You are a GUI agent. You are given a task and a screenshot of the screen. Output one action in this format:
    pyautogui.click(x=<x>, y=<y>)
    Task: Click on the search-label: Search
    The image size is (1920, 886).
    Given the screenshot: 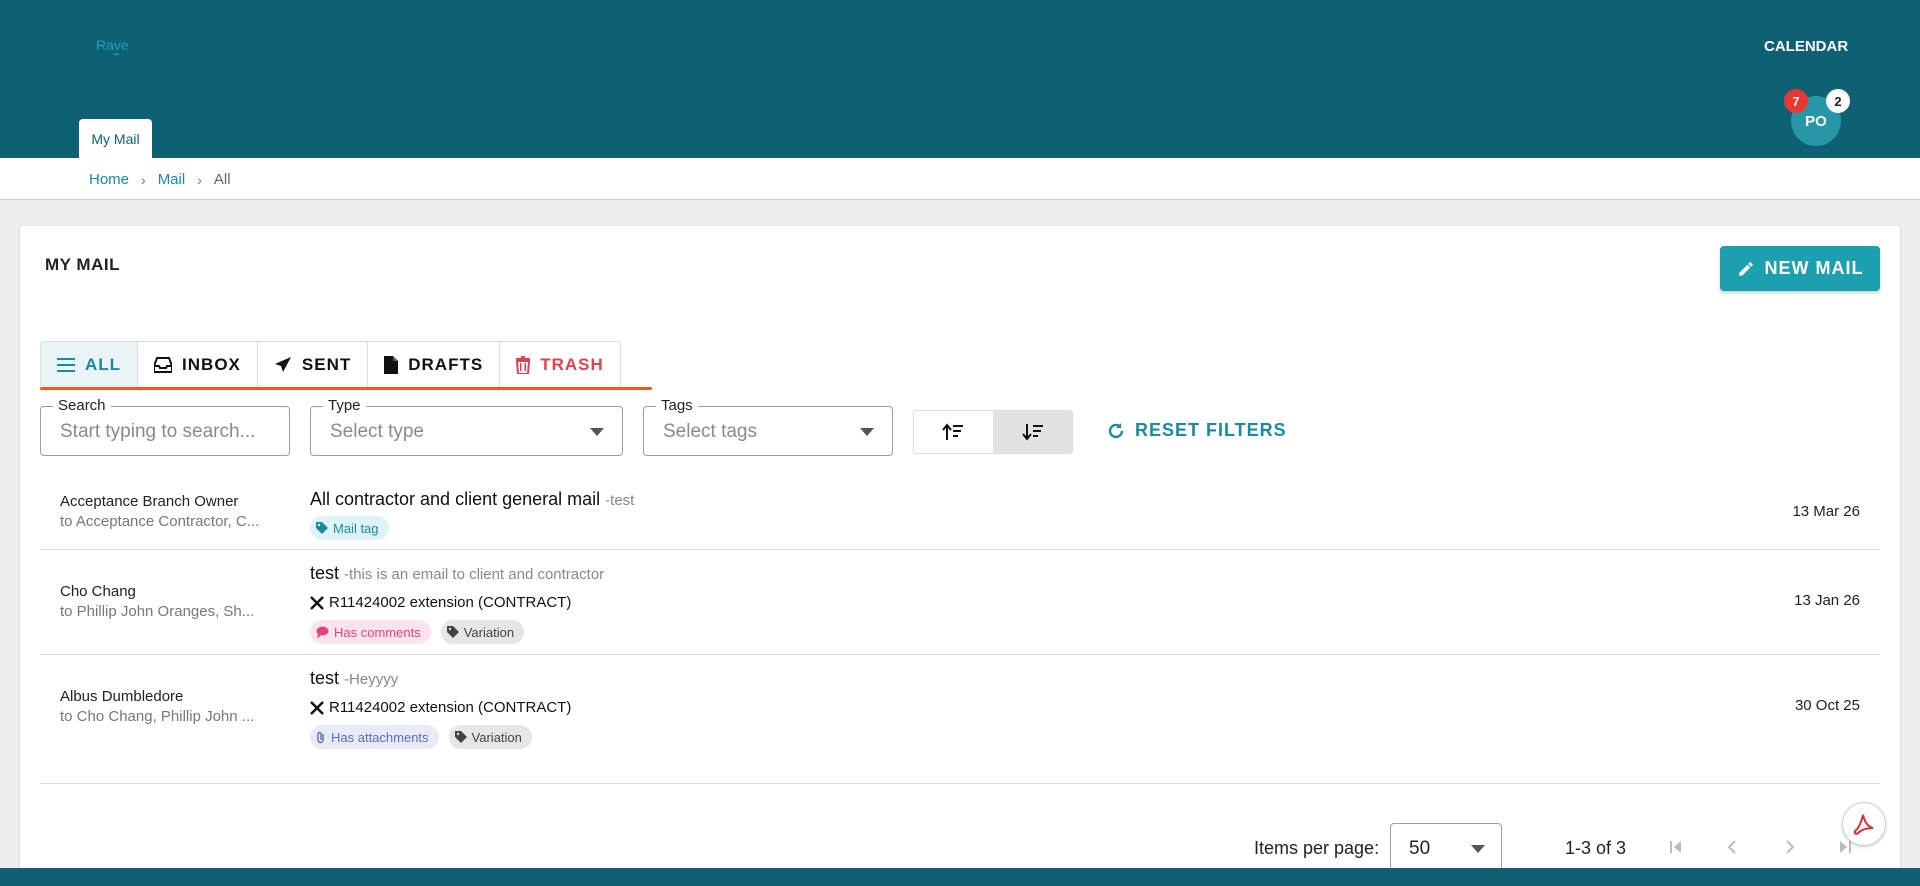 What is the action you would take?
    pyautogui.click(x=82, y=405)
    